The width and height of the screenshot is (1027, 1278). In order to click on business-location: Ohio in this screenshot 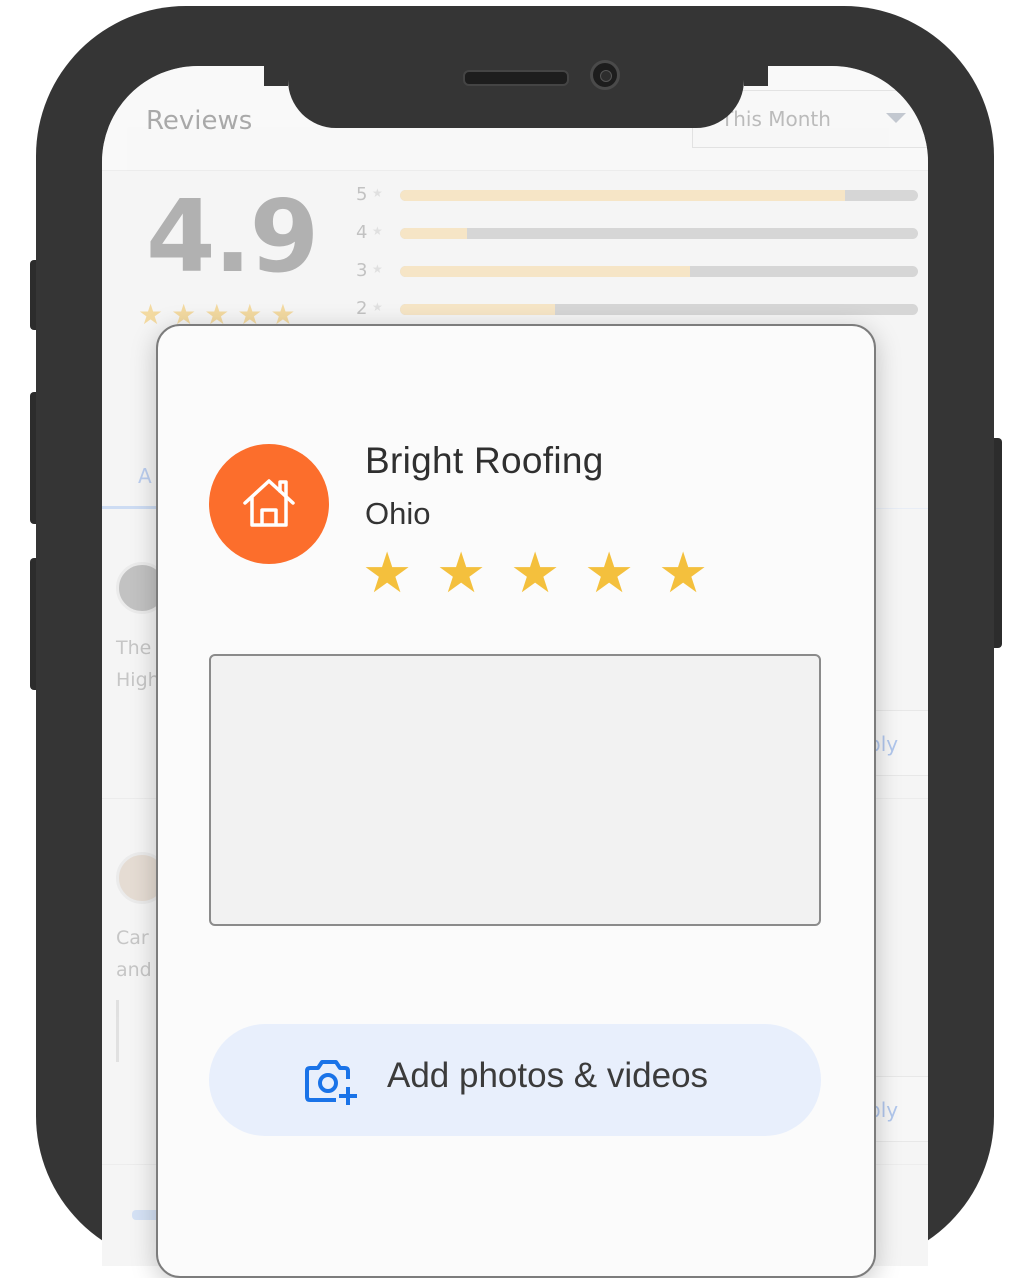, I will do `click(398, 513)`.